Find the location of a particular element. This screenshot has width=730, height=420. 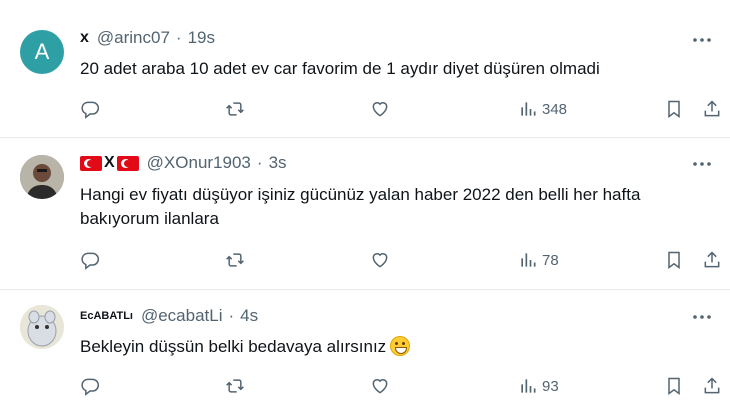

tweet-header: X @XOnur1903 · 3s is located at coordinates (183, 163).